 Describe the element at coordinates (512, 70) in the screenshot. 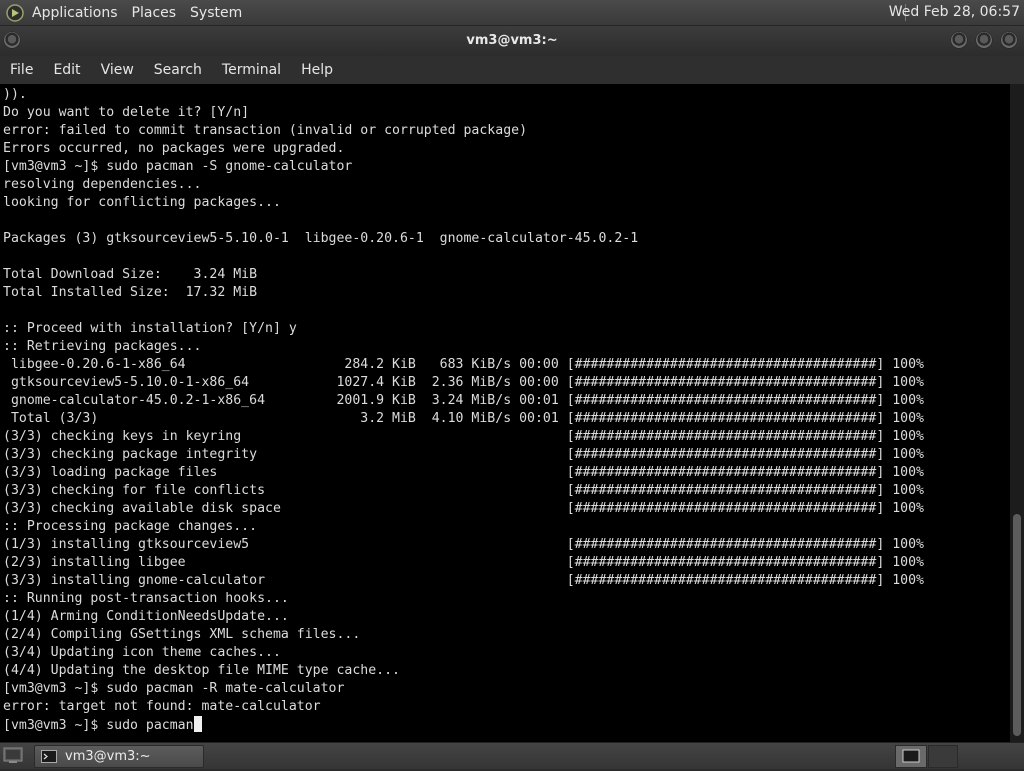

I see `terminal-menubar: File Edit View Search Terminal Help` at that location.